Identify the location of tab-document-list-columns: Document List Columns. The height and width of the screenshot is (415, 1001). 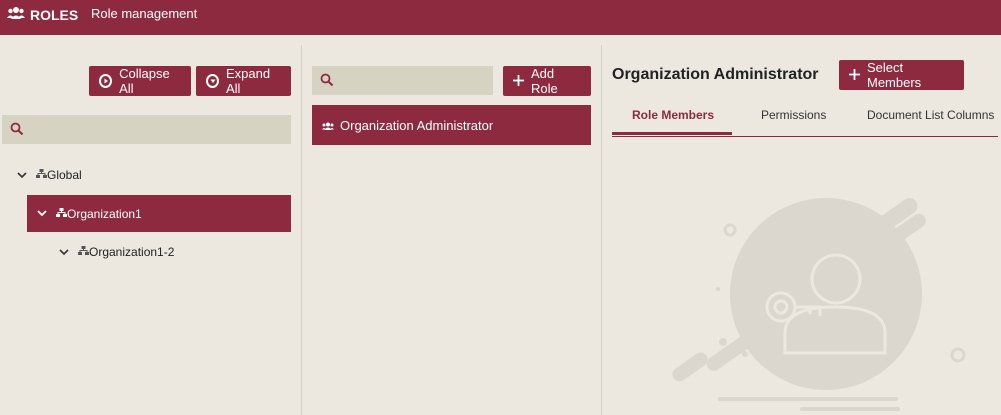
(930, 115).